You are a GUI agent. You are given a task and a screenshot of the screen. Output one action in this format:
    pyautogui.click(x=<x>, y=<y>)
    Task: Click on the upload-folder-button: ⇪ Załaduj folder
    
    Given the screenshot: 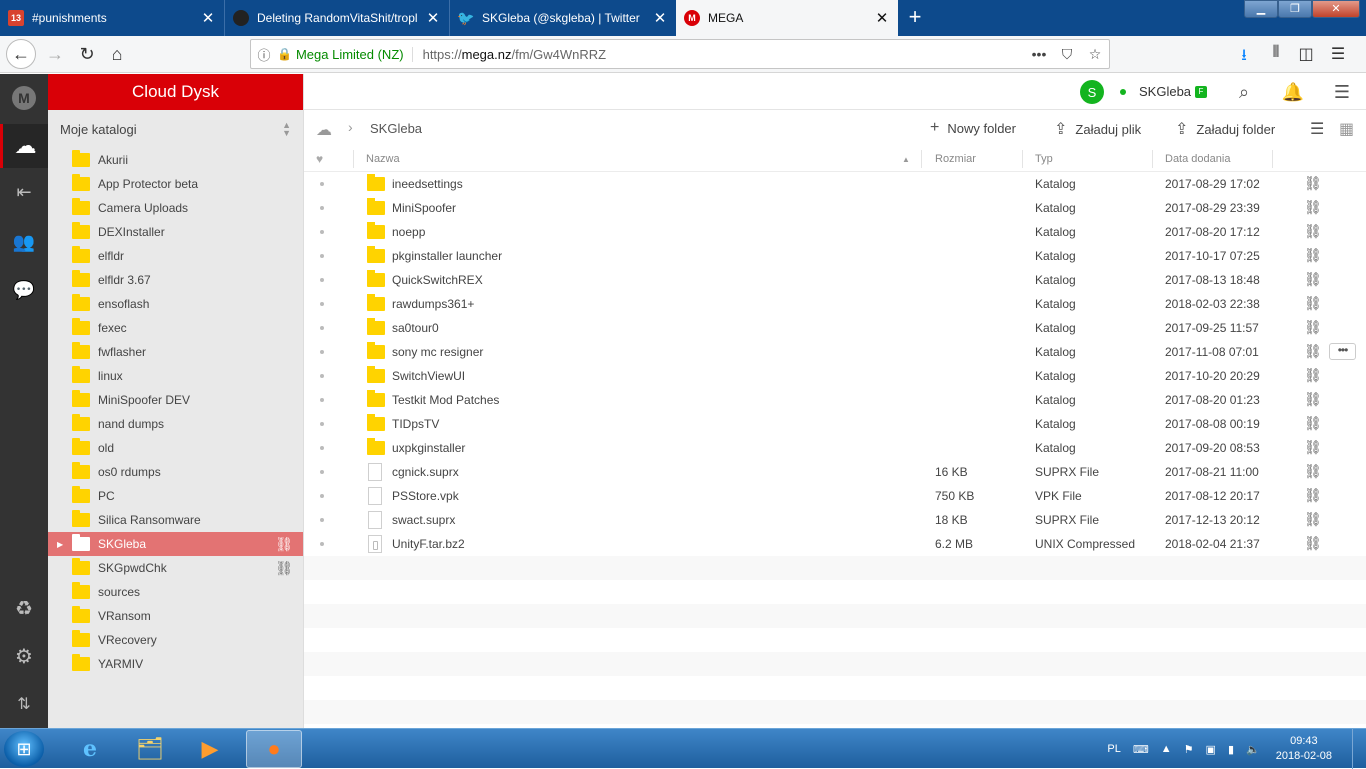 What is the action you would take?
    pyautogui.click(x=1225, y=129)
    